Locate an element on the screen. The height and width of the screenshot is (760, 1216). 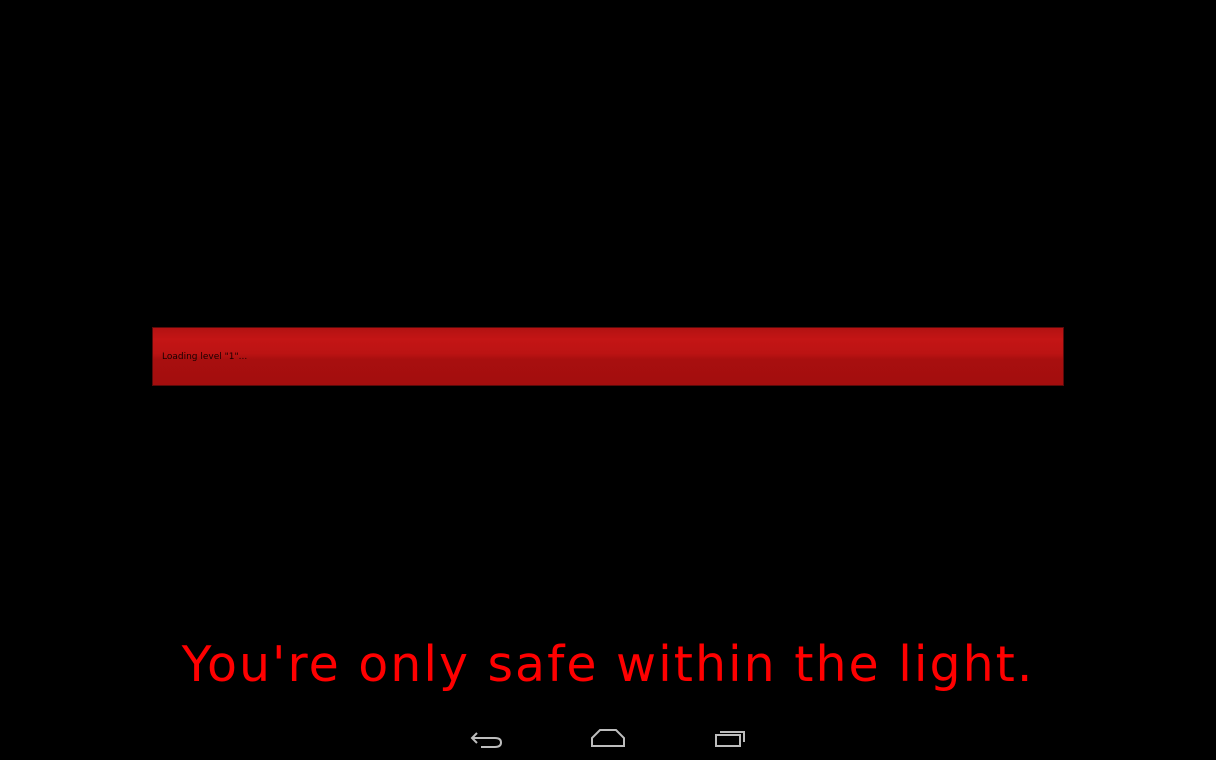
recent-apps-icon is located at coordinates (730, 739).